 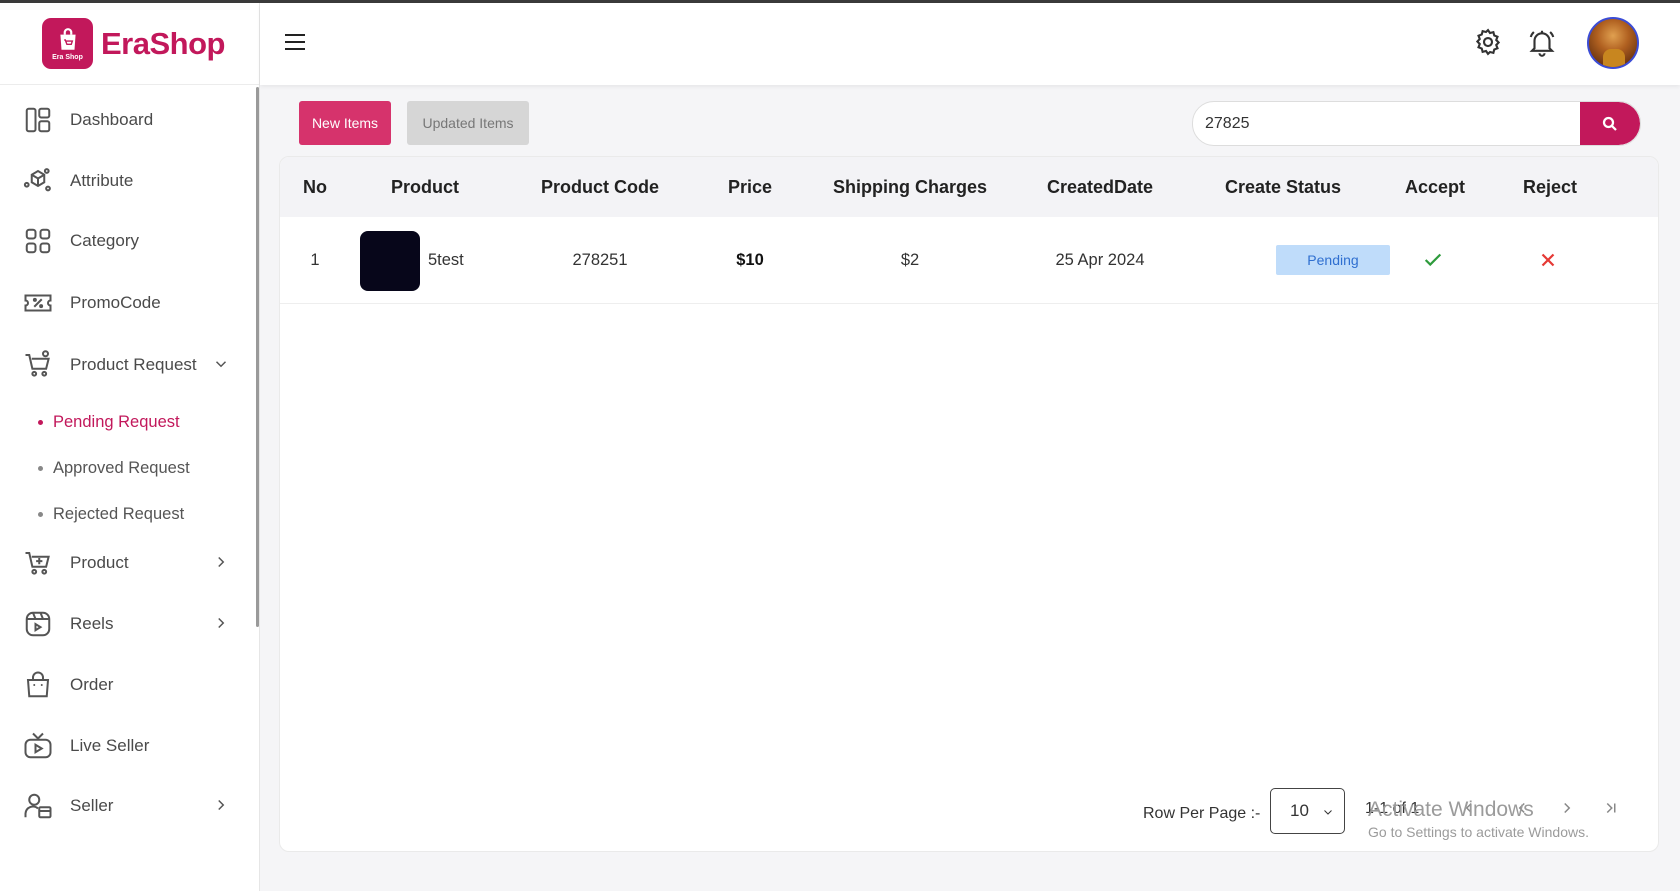 I want to click on top-header, so click(x=970, y=44).